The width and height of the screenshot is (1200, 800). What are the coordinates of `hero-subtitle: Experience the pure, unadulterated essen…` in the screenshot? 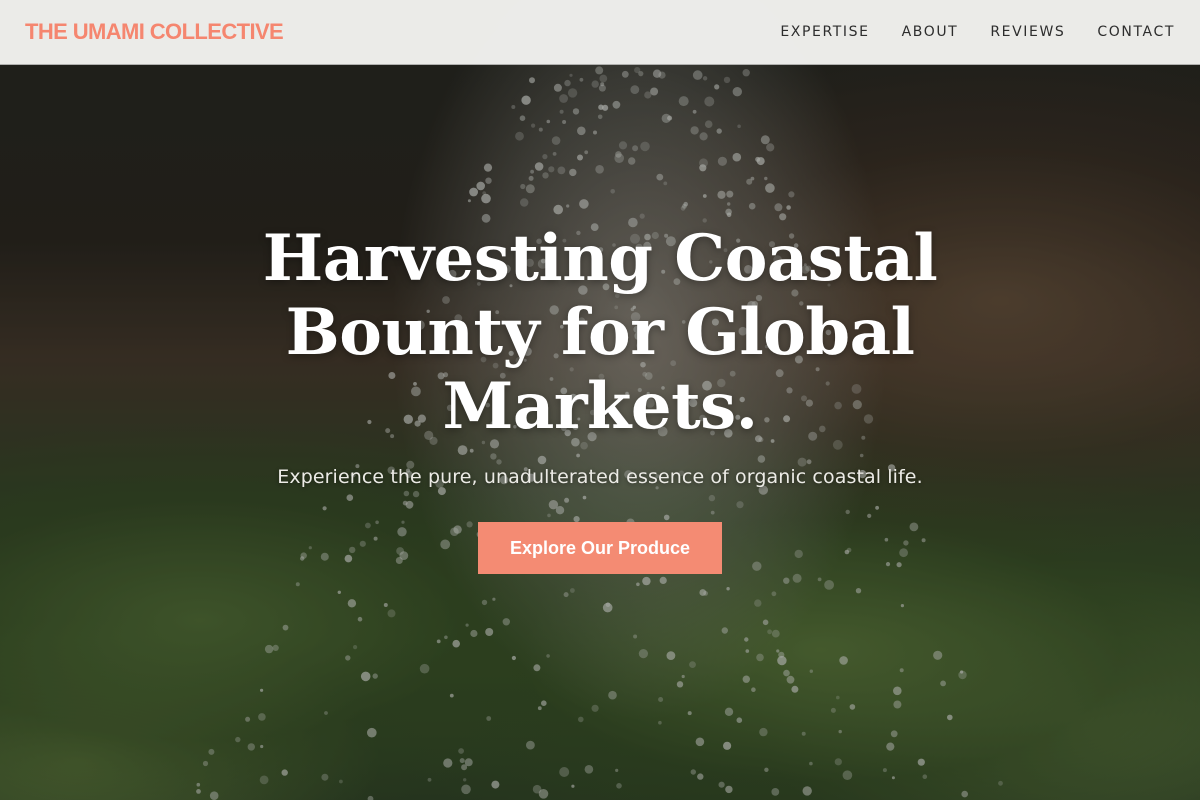 It's located at (600, 477).